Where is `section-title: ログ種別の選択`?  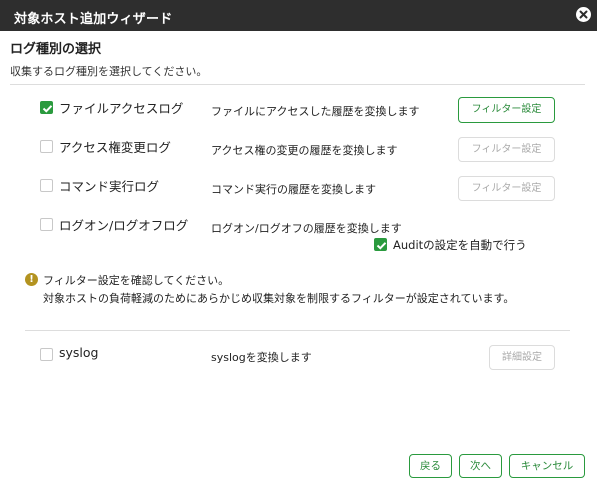 section-title: ログ種別の選択 is located at coordinates (56, 49).